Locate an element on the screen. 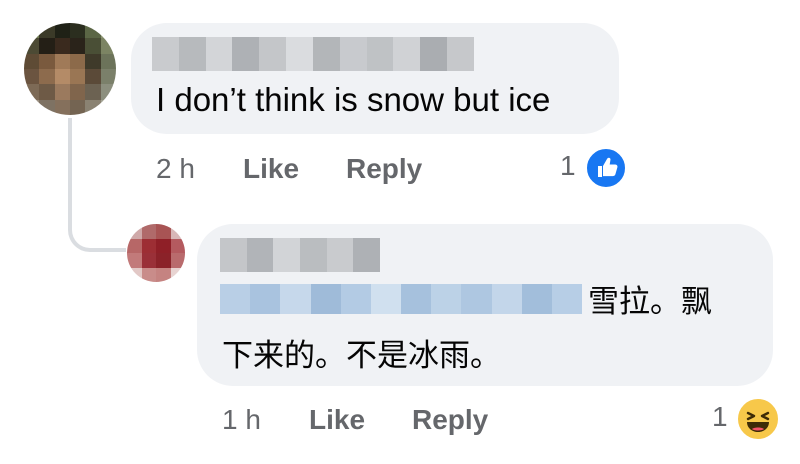 The image size is (800, 464). reaction-count: 1 is located at coordinates (568, 166).